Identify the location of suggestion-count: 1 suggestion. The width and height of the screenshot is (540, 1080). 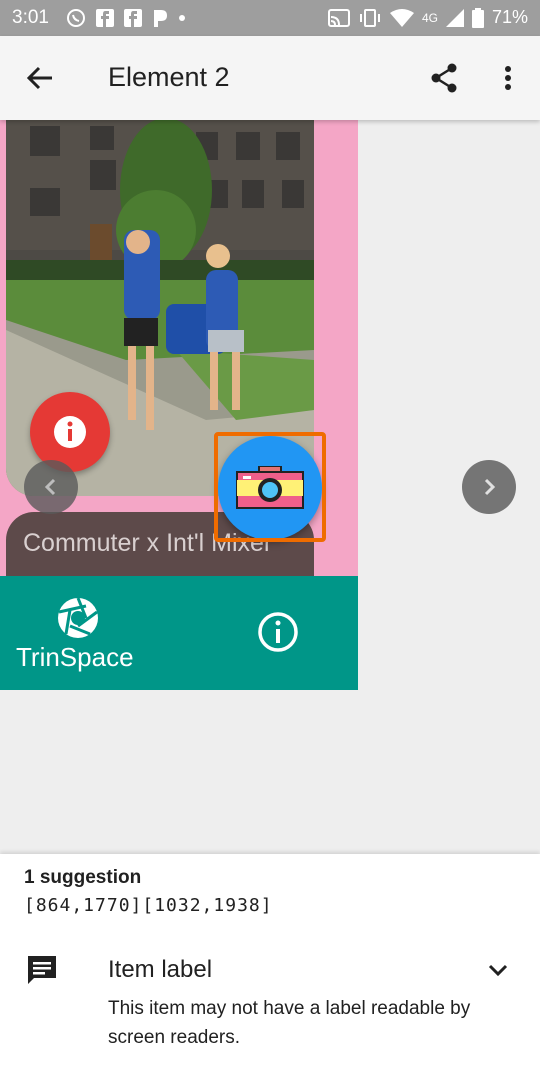
(83, 877).